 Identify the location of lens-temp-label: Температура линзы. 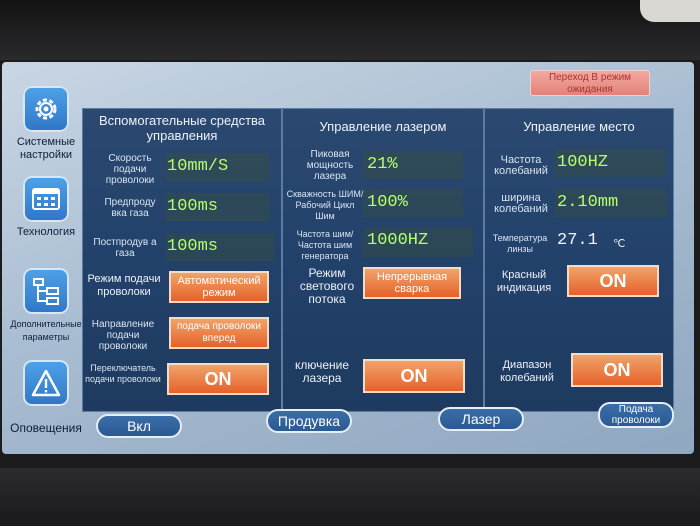
(520, 243).